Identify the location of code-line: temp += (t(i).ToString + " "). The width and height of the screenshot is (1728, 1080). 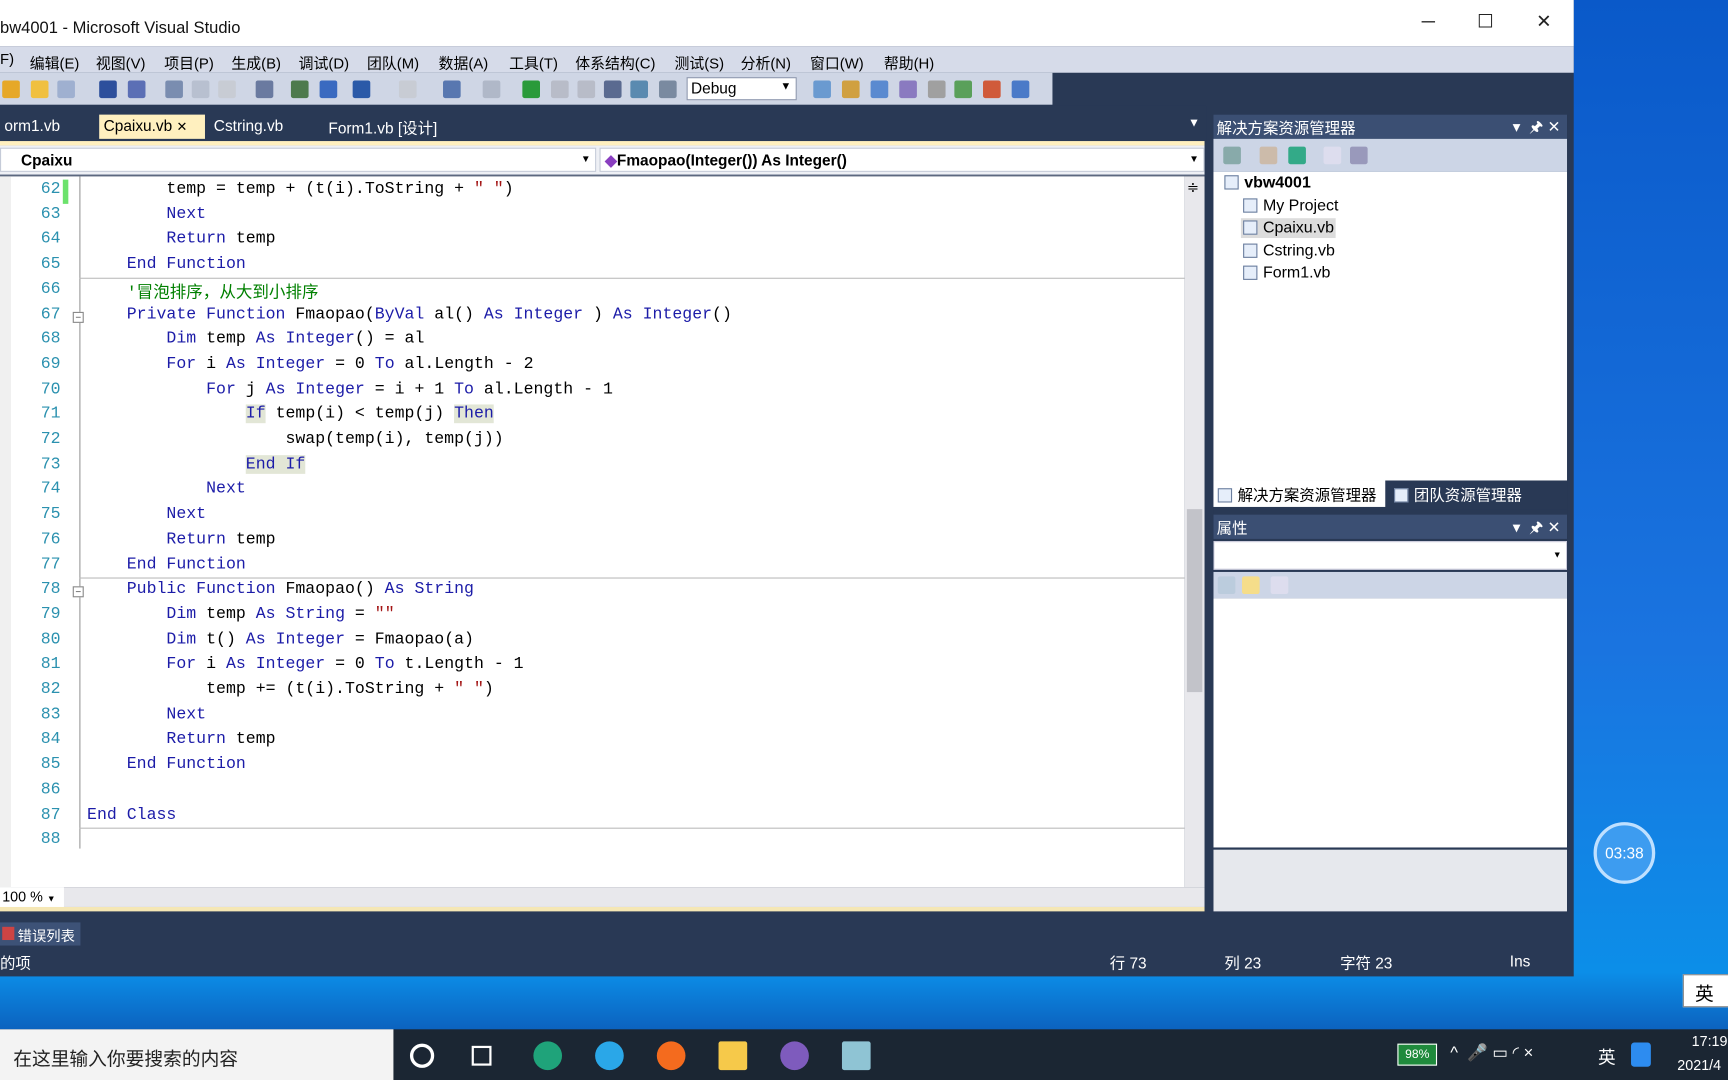
(290, 689).